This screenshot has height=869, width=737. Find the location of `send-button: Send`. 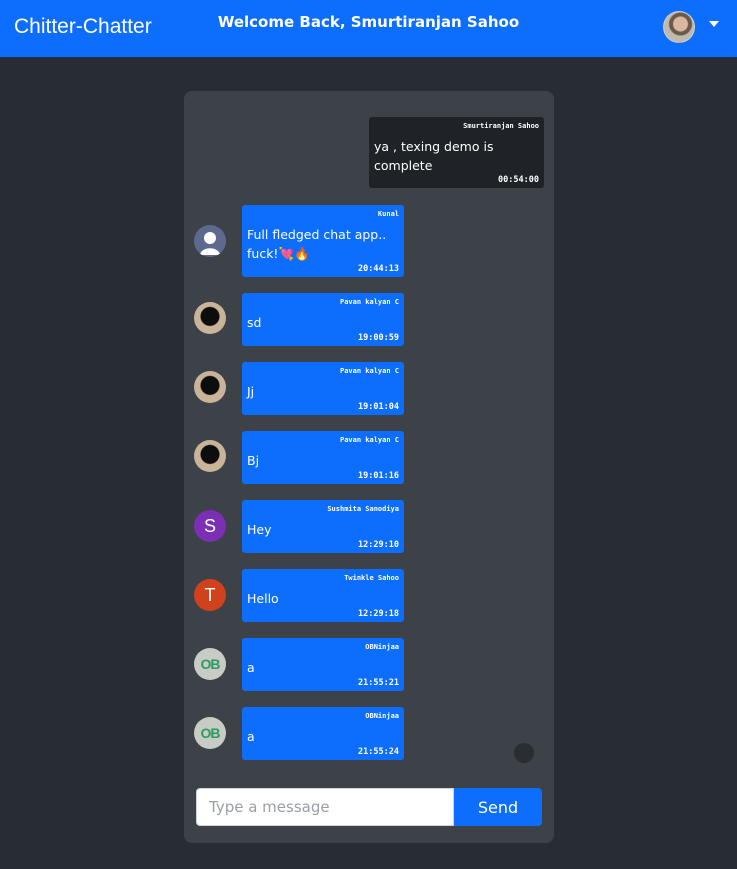

send-button: Send is located at coordinates (498, 807).